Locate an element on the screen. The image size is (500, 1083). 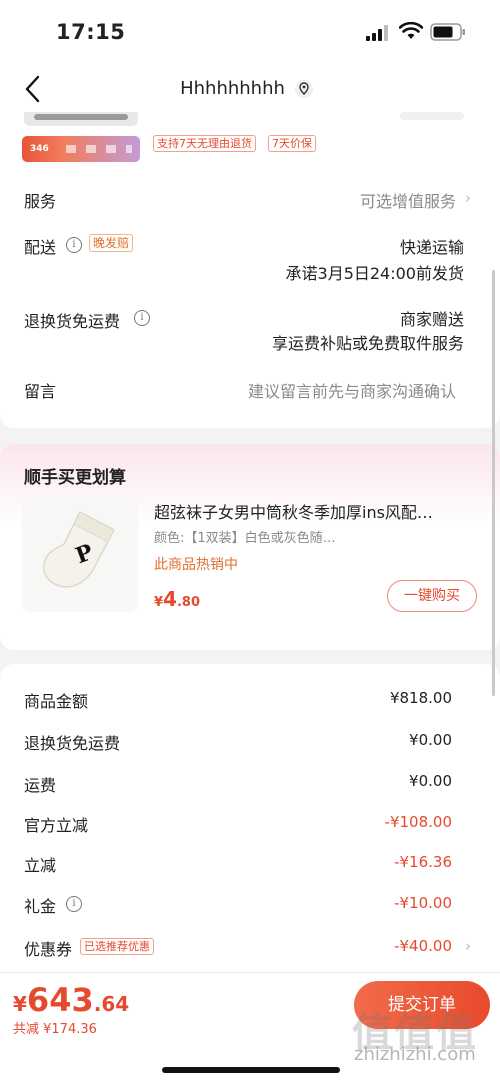
scrollbar is located at coordinates (493, 483).